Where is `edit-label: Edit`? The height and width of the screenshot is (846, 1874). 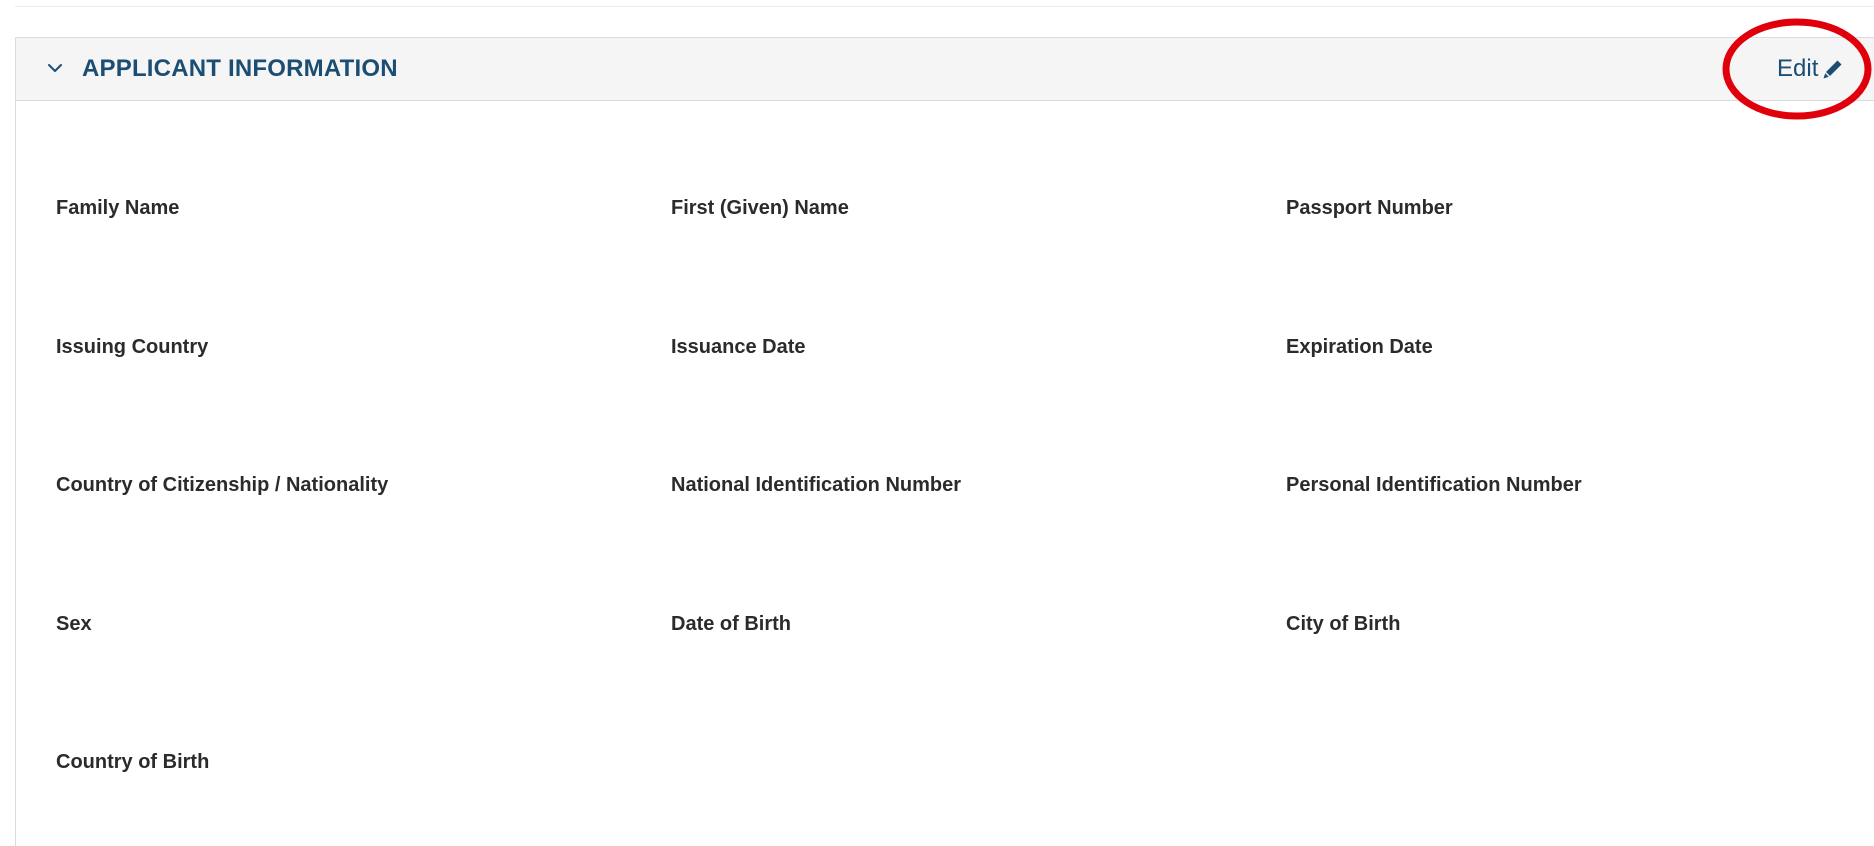 edit-label: Edit is located at coordinates (1798, 68).